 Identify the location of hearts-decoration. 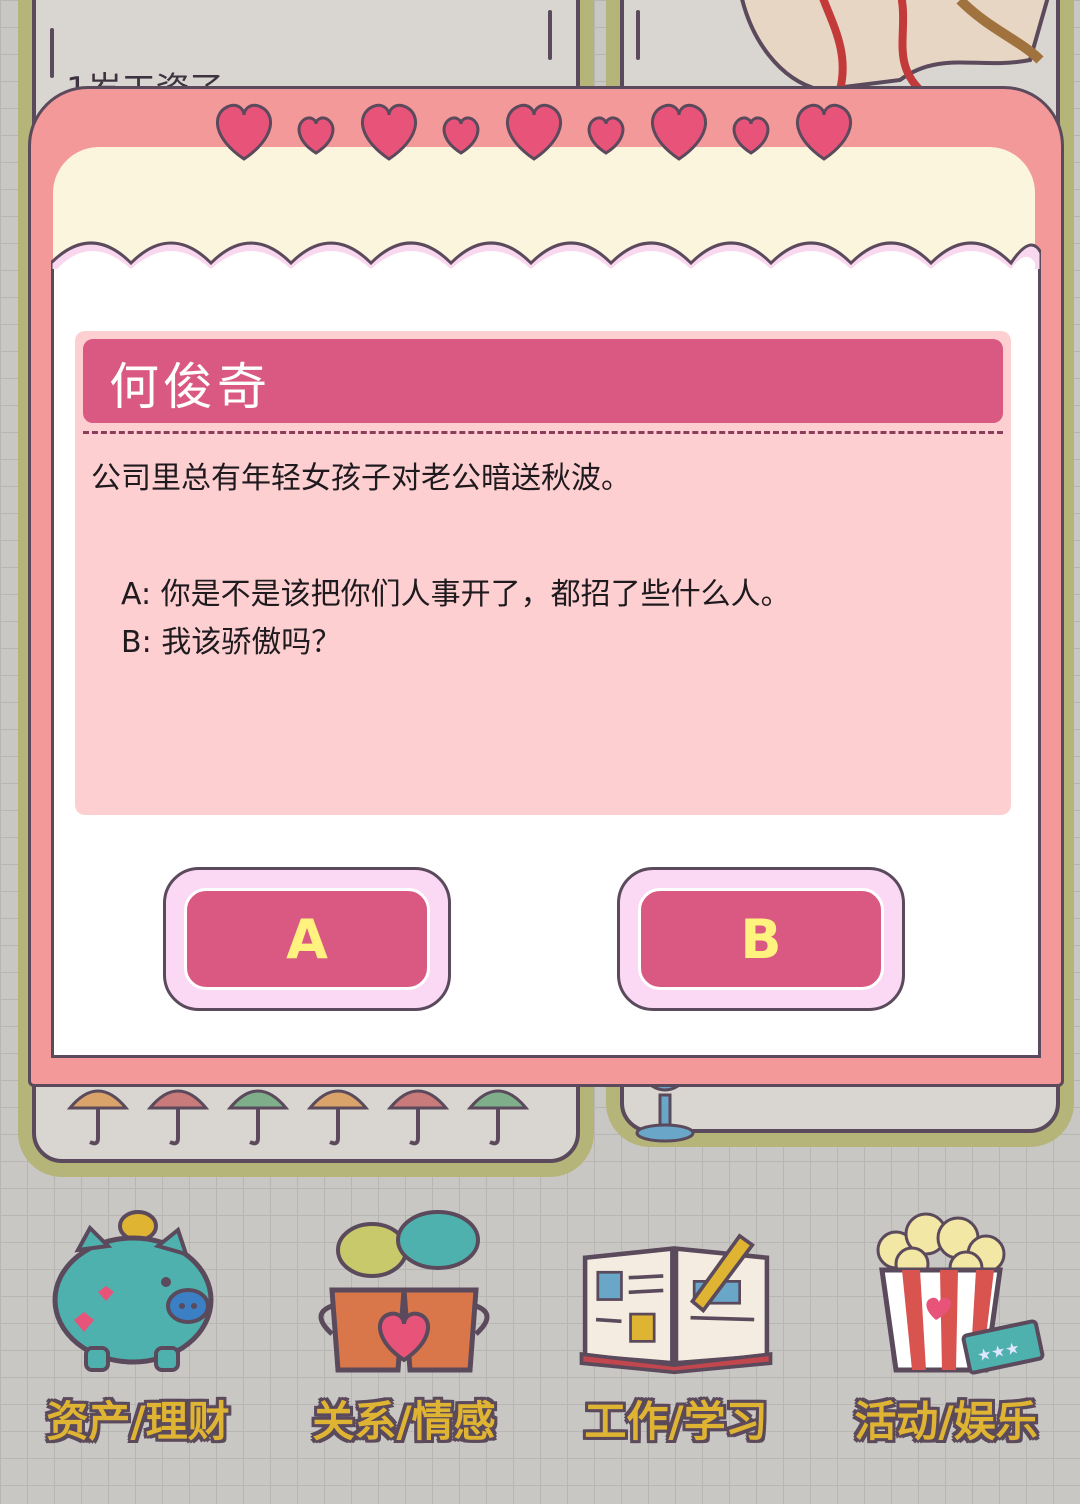
(534, 132).